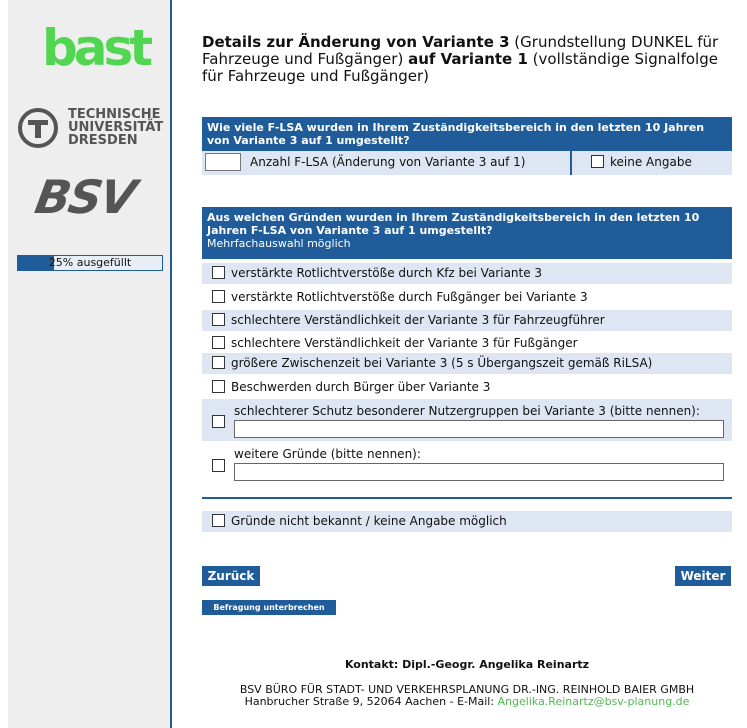 The height and width of the screenshot is (728, 747). What do you see at coordinates (467, 664) in the screenshot?
I see `contact-line: Kontakt: Dipl.-Geogr. Angelika Reinartz` at bounding box center [467, 664].